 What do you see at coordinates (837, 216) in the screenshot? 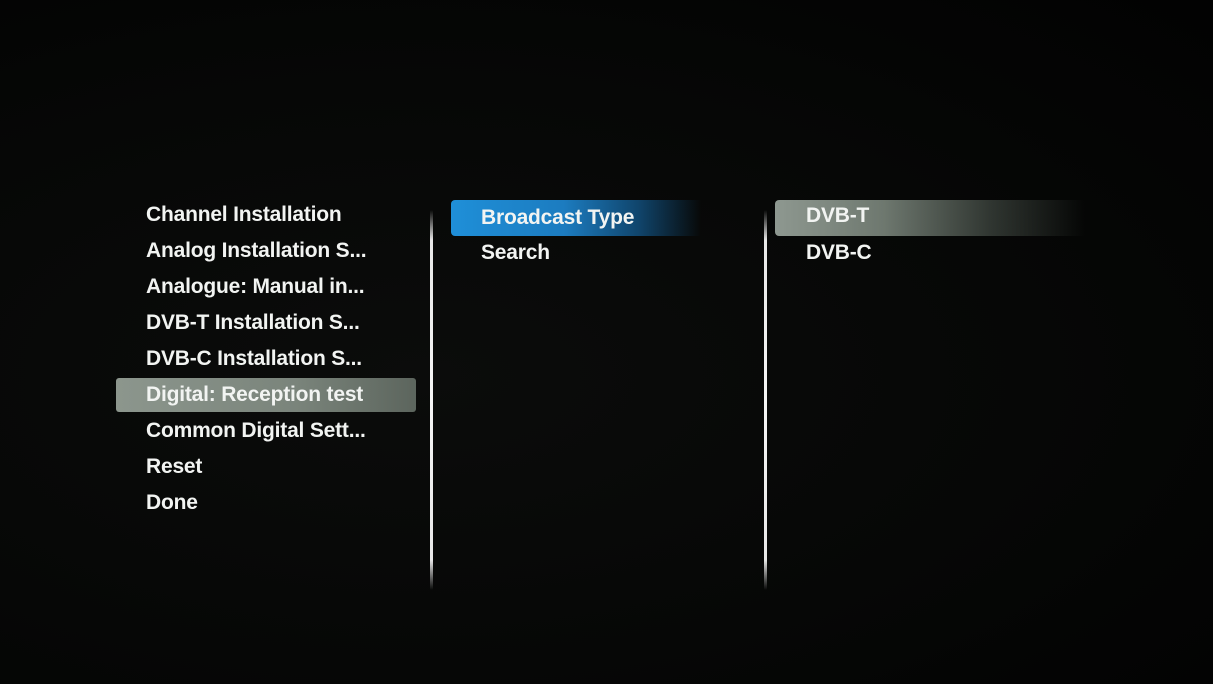
I see `option-dvb-t: DVB-T` at bounding box center [837, 216].